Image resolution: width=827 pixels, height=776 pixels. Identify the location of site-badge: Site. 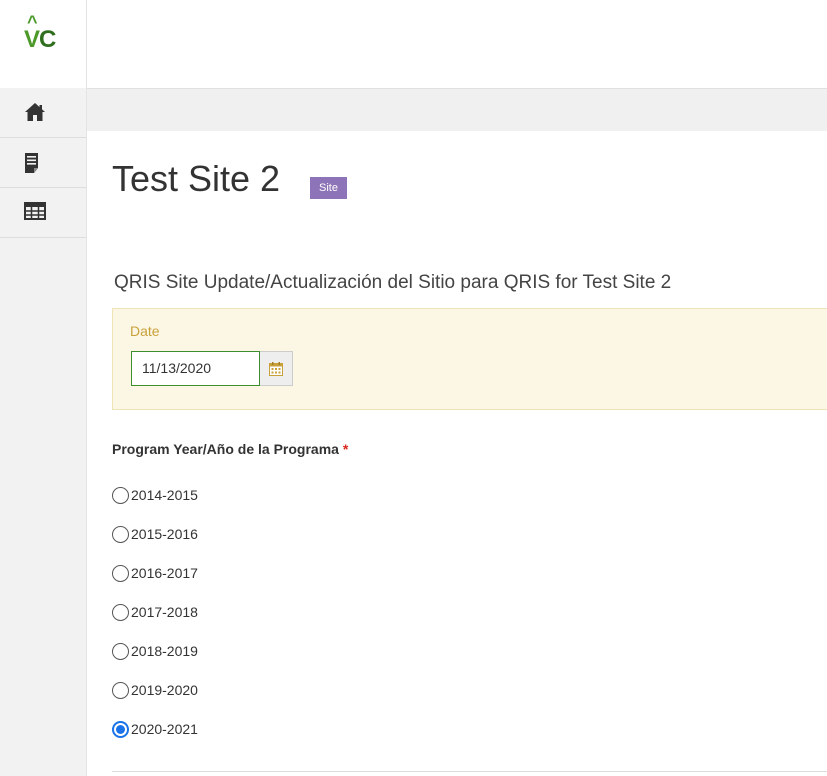
(328, 188).